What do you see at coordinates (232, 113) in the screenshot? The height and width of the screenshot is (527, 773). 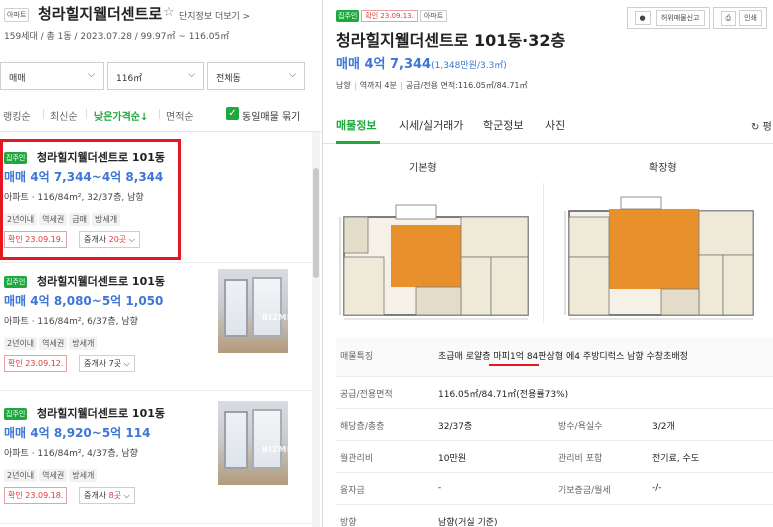 I see `checkbox-checked-icon: ✓` at bounding box center [232, 113].